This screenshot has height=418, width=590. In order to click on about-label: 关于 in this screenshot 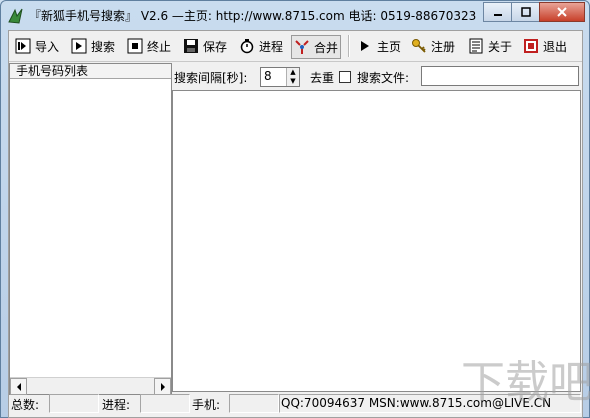, I will do `click(500, 46)`.